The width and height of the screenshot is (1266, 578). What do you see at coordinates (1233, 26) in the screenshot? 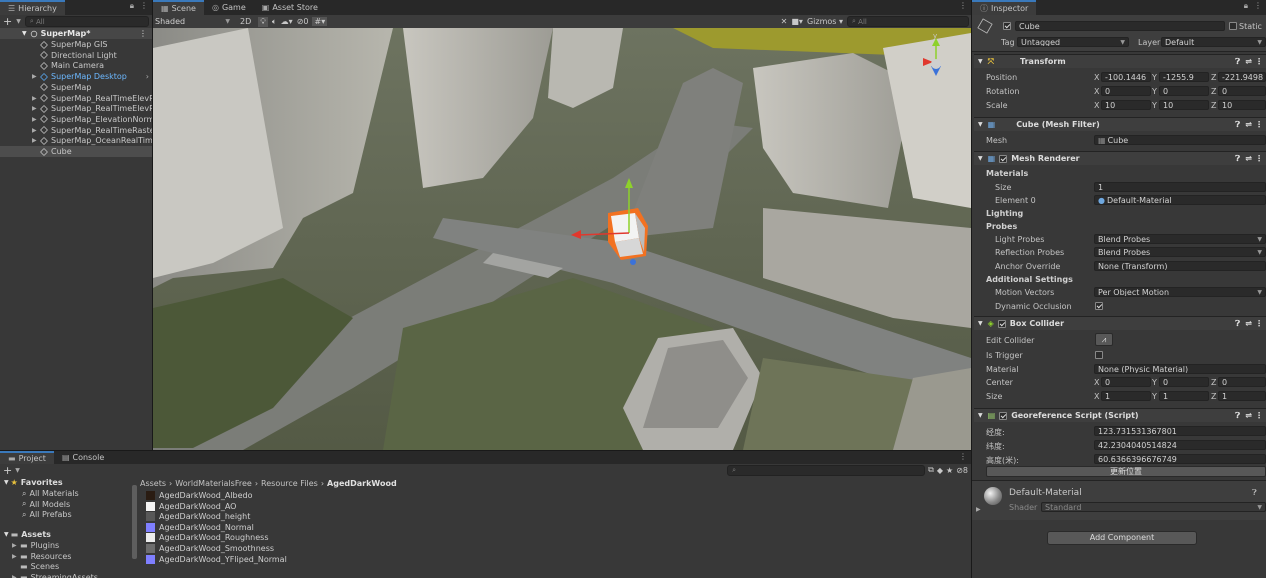
I see `static-checkbox` at bounding box center [1233, 26].